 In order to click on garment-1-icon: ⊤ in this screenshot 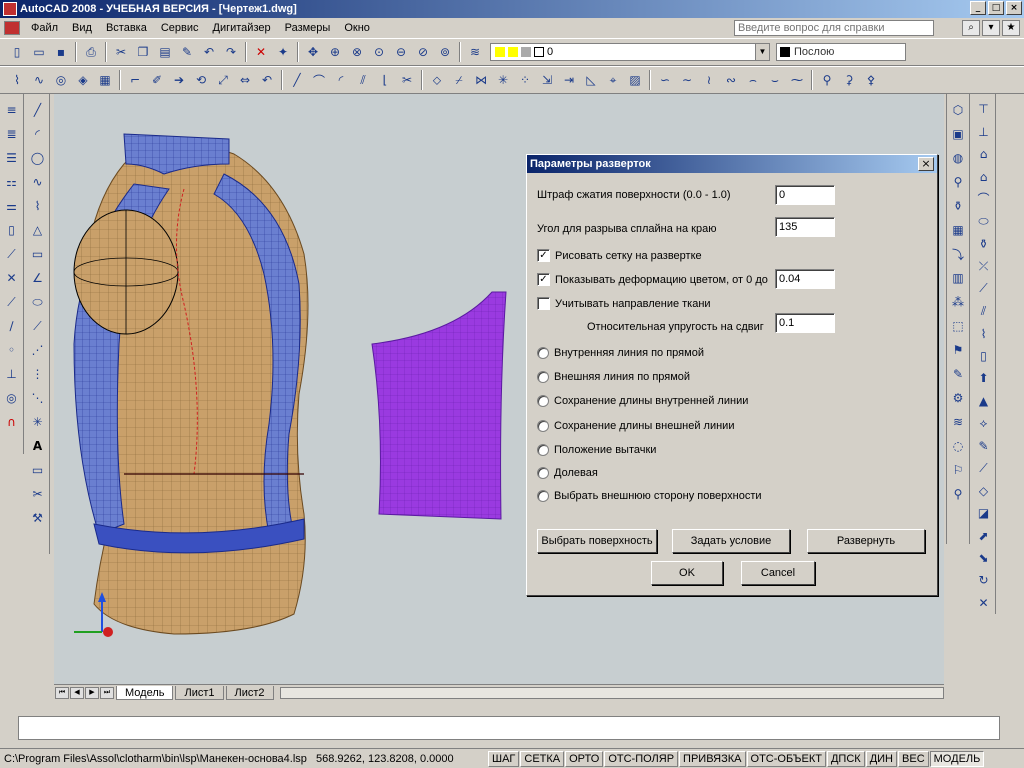, I will do `click(984, 109)`.